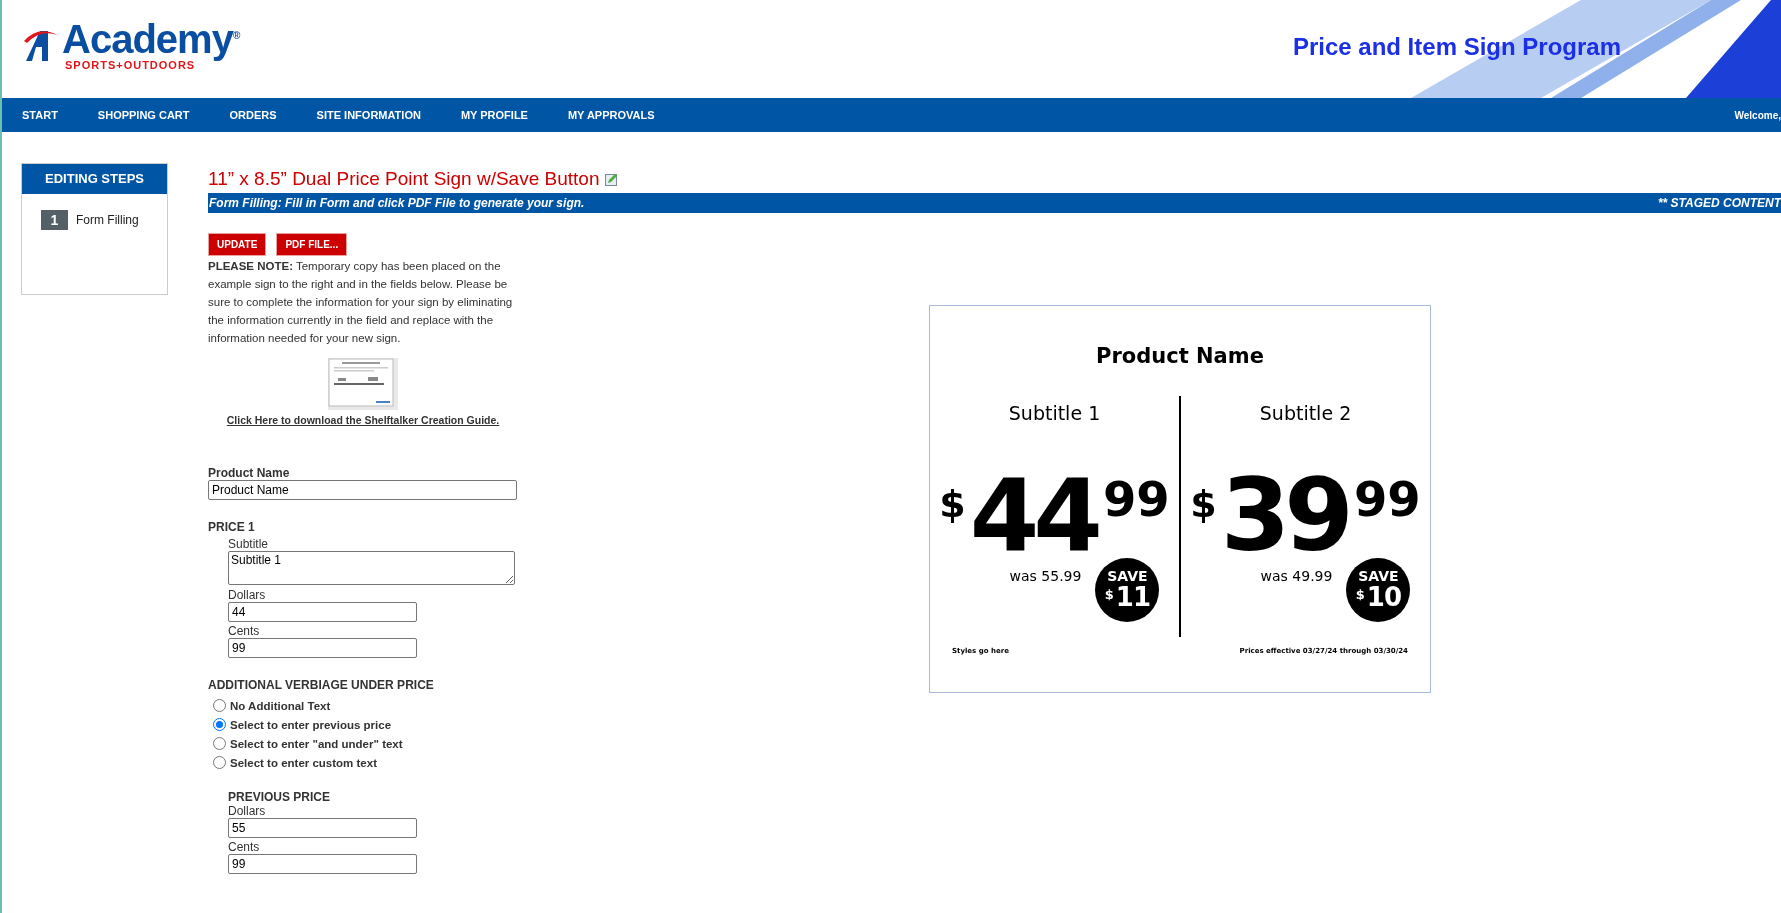  I want to click on section-heading: ADDITIONAL VERBIAGE UNDER PRICE, so click(321, 685).